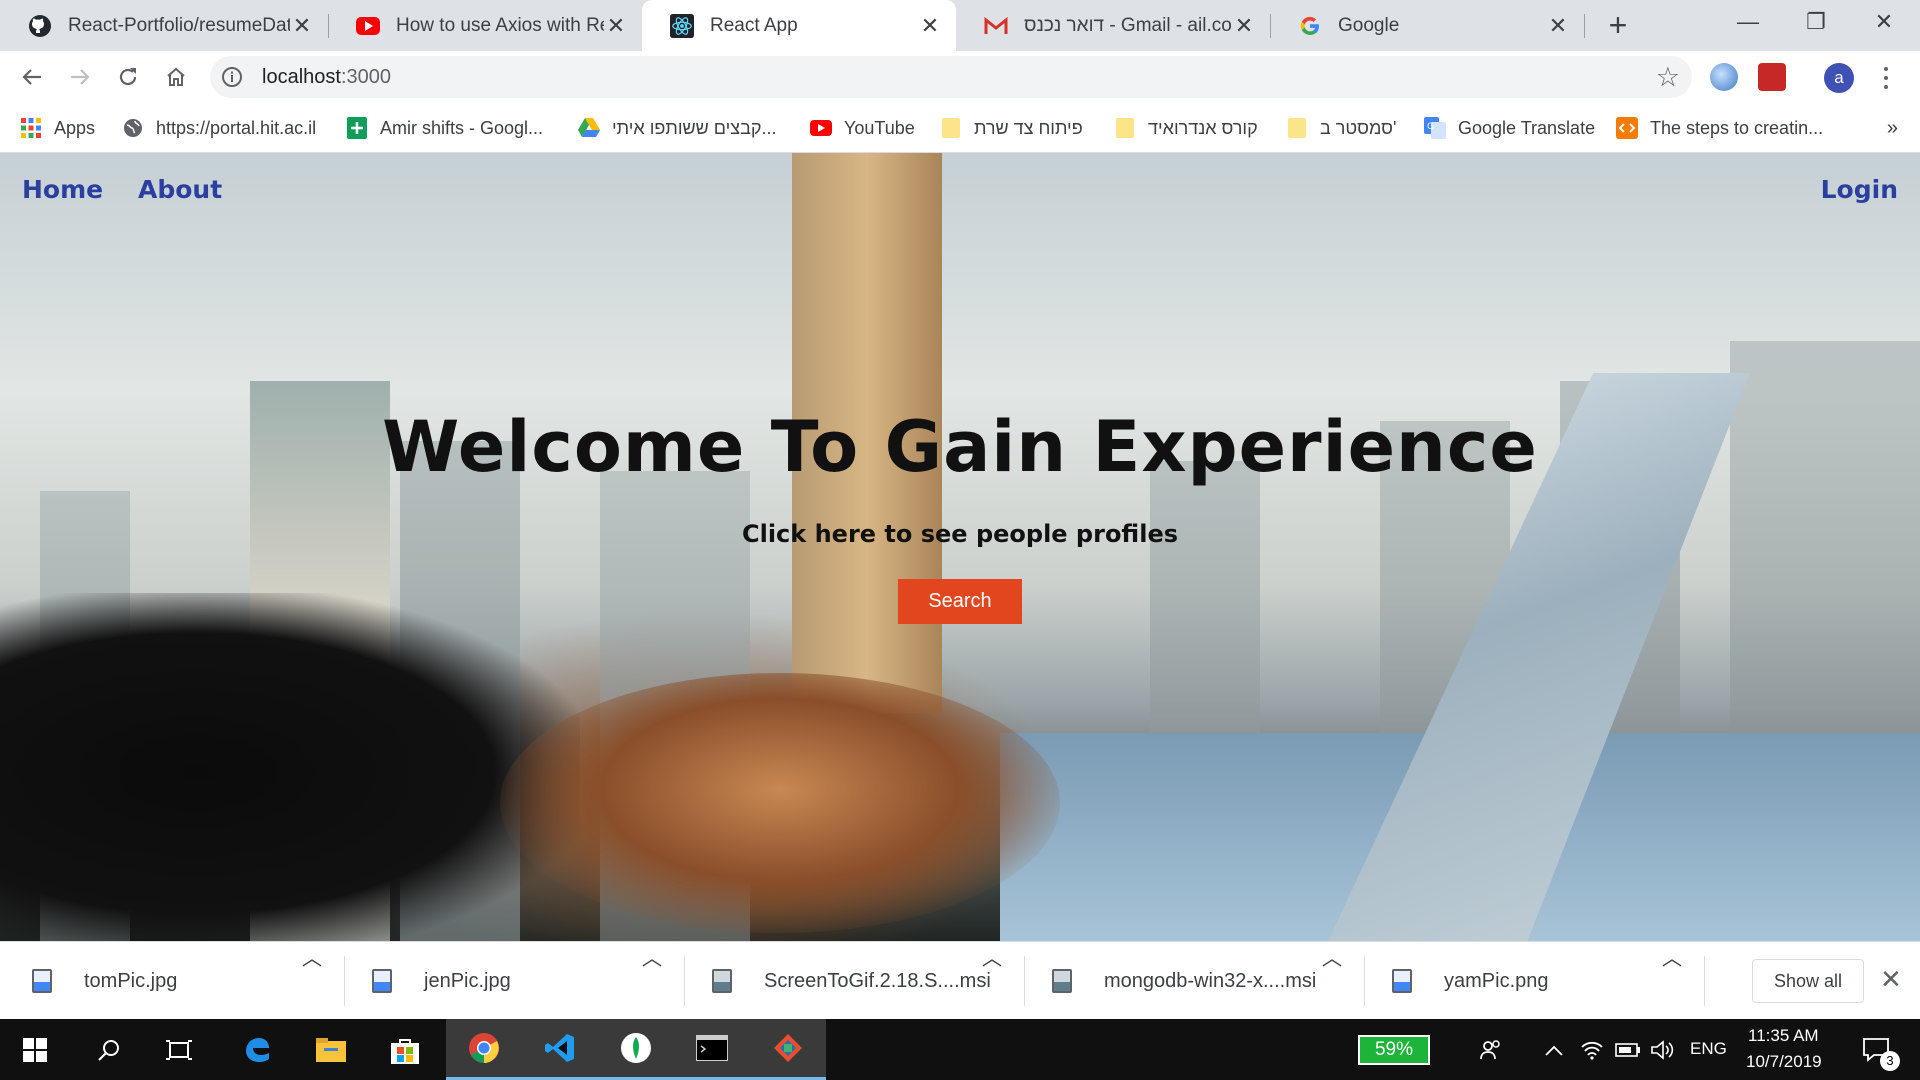 This screenshot has height=1080, width=1920. What do you see at coordinates (754, 25) in the screenshot?
I see `tab-title: React App` at bounding box center [754, 25].